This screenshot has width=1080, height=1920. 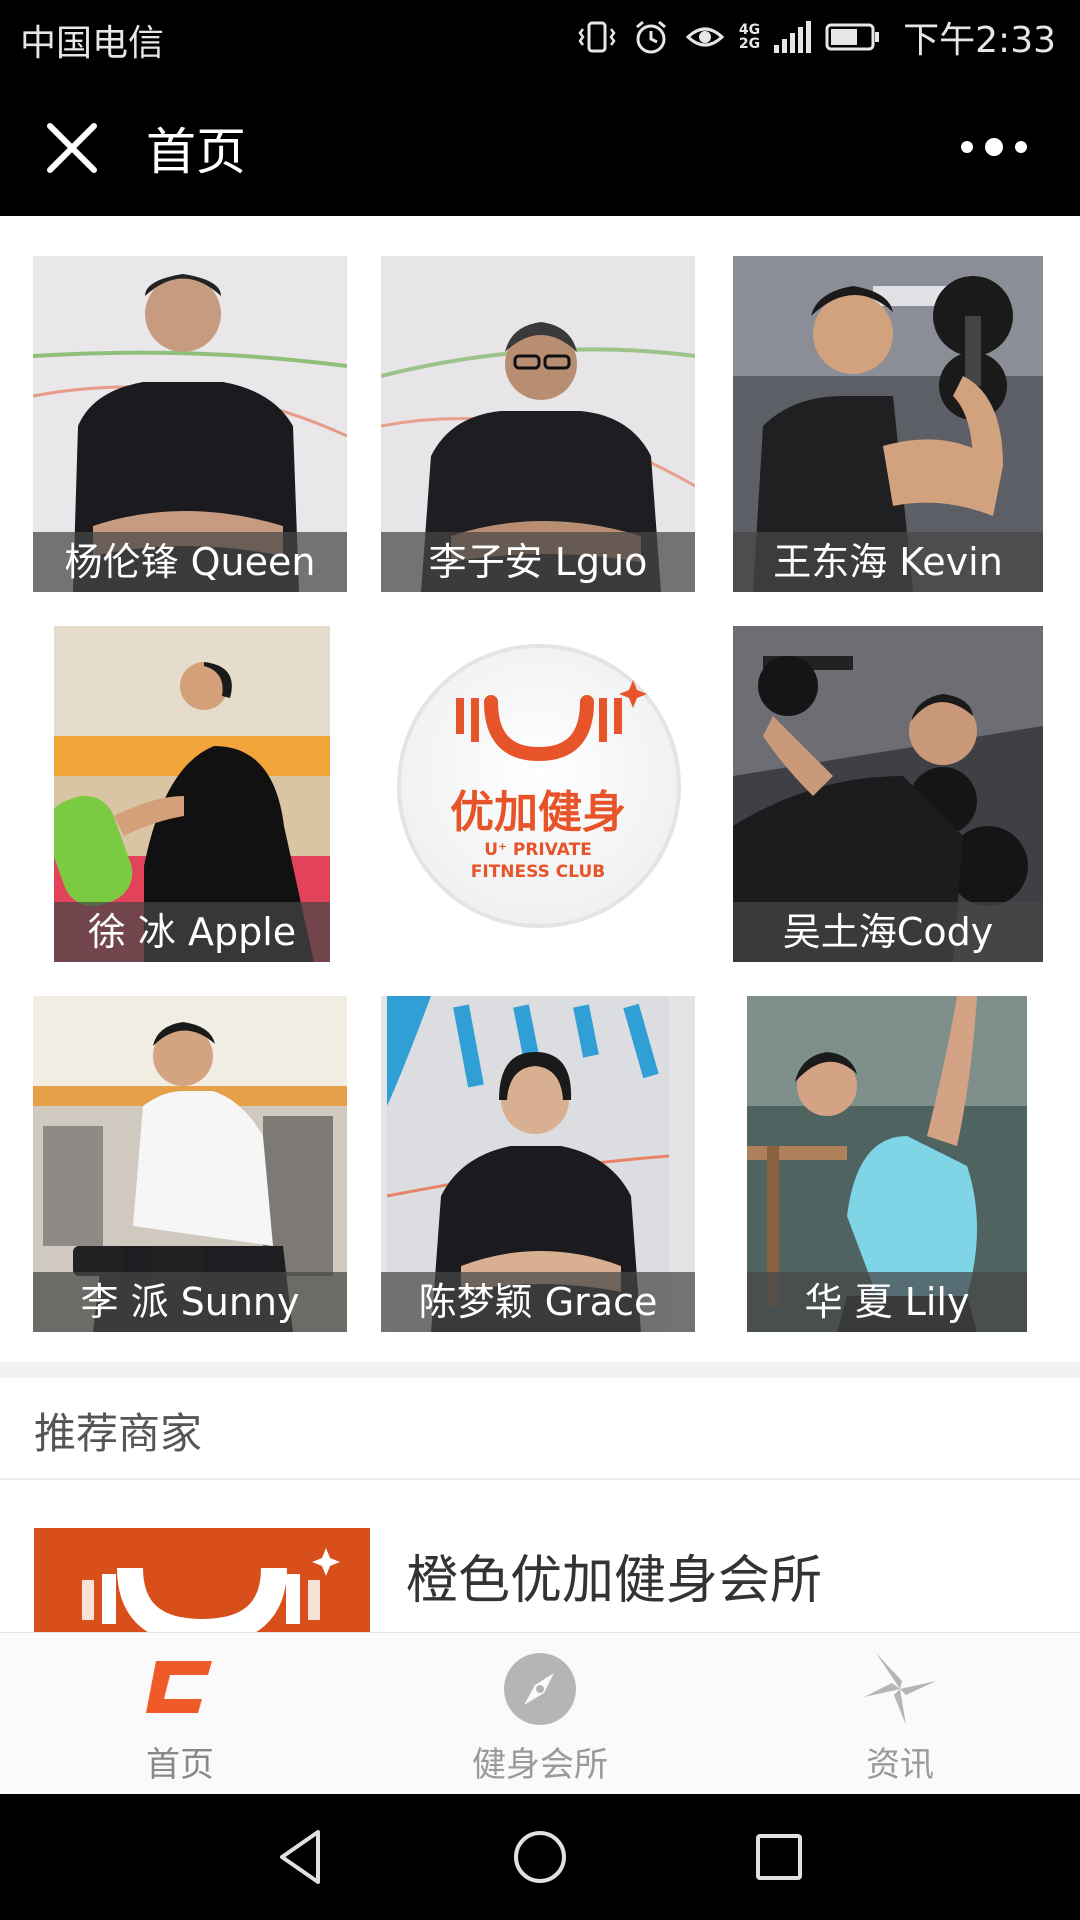 I want to click on brand-logo-card: 优加健身 U⁺ PRIVATE FITNESS CLUB, so click(x=538, y=794).